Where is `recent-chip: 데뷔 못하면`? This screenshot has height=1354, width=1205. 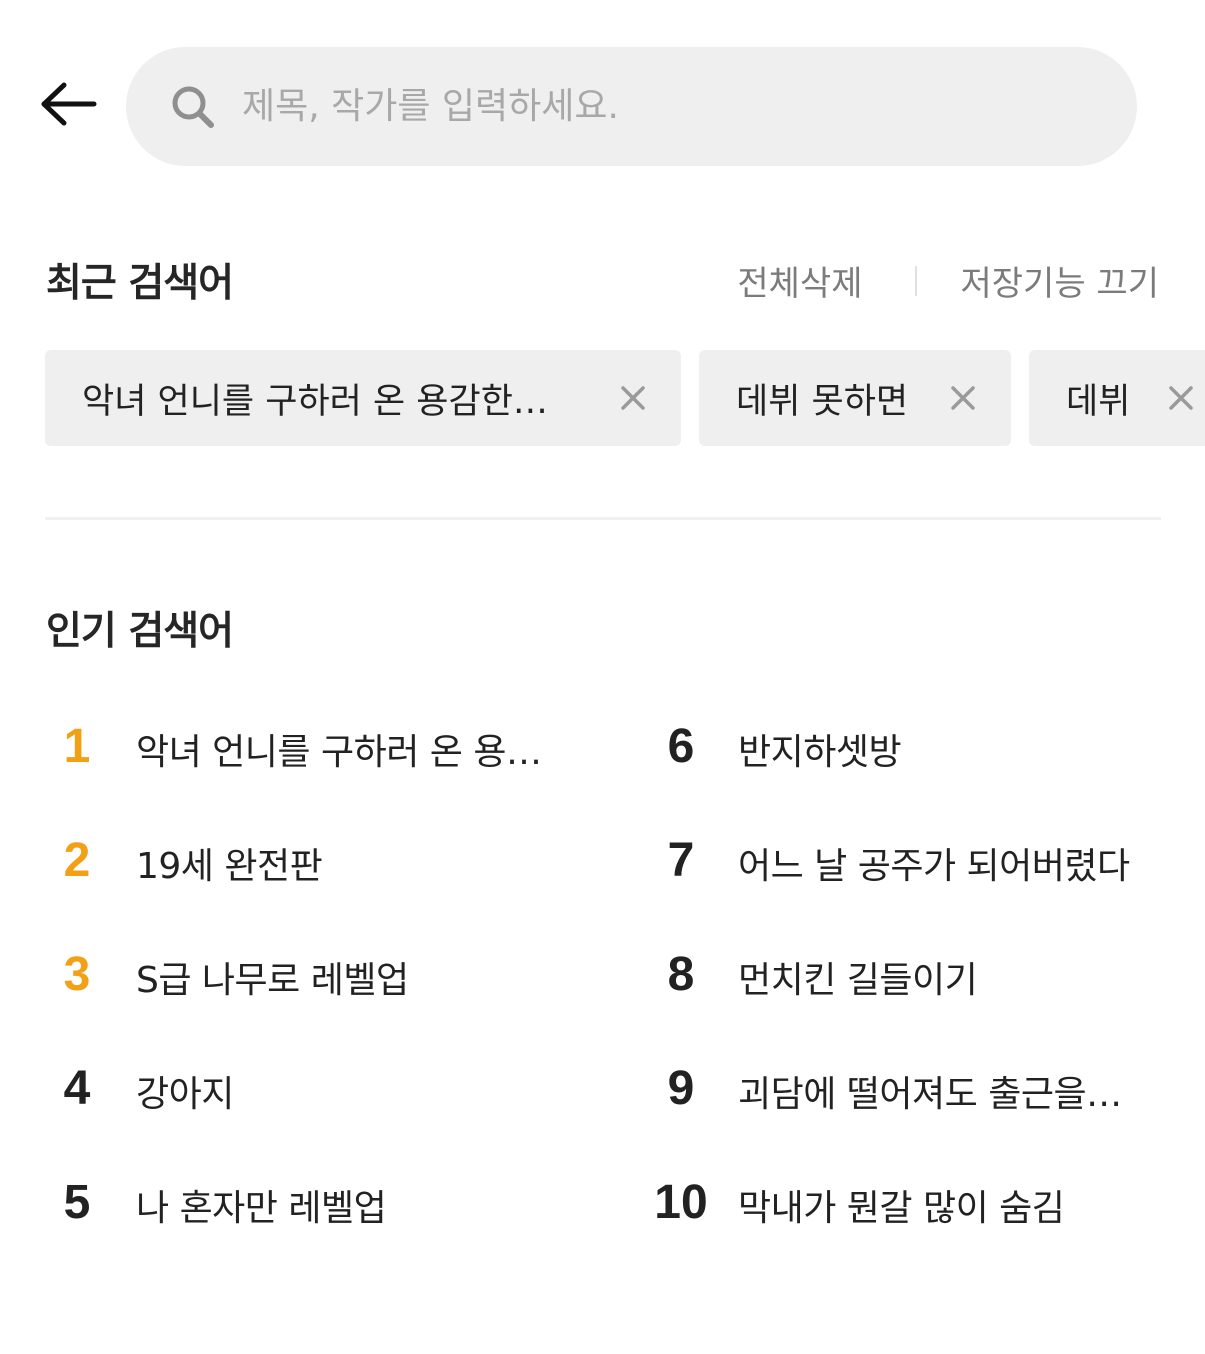
recent-chip: 데뷔 못하면 is located at coordinates (855, 398).